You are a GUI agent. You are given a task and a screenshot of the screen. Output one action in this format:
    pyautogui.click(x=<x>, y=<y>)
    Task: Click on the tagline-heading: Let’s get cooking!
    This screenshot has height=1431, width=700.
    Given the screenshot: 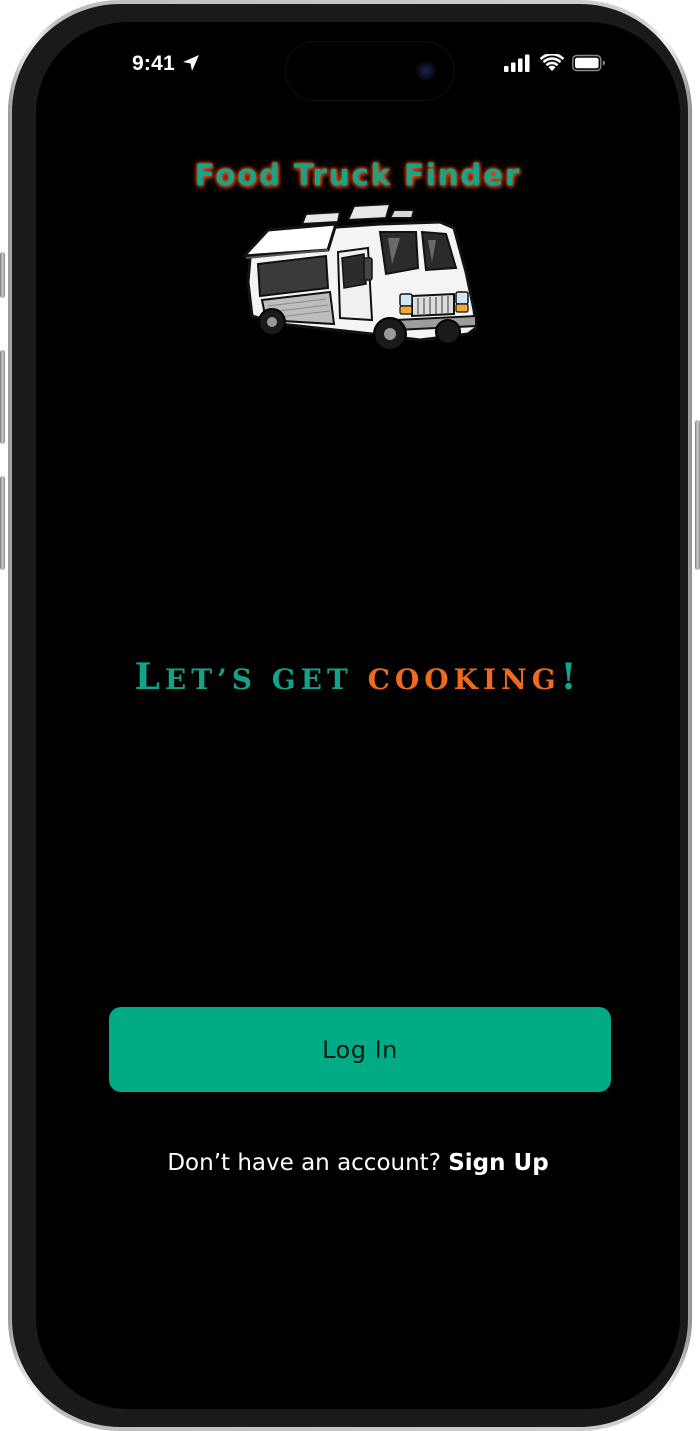 What is the action you would take?
    pyautogui.click(x=358, y=677)
    